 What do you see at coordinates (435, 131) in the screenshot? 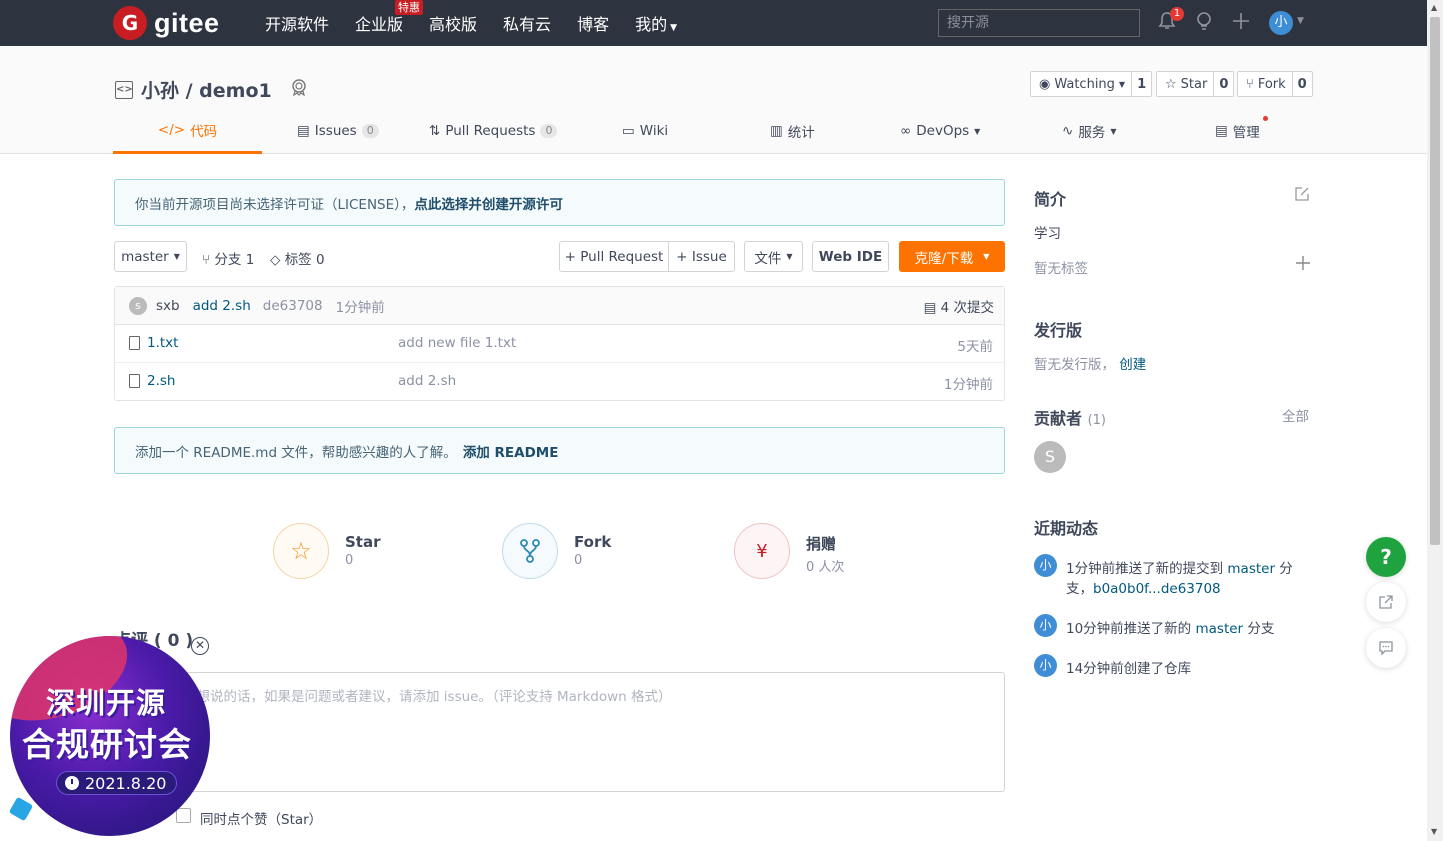
I see `pull-request-icon: ⇅` at bounding box center [435, 131].